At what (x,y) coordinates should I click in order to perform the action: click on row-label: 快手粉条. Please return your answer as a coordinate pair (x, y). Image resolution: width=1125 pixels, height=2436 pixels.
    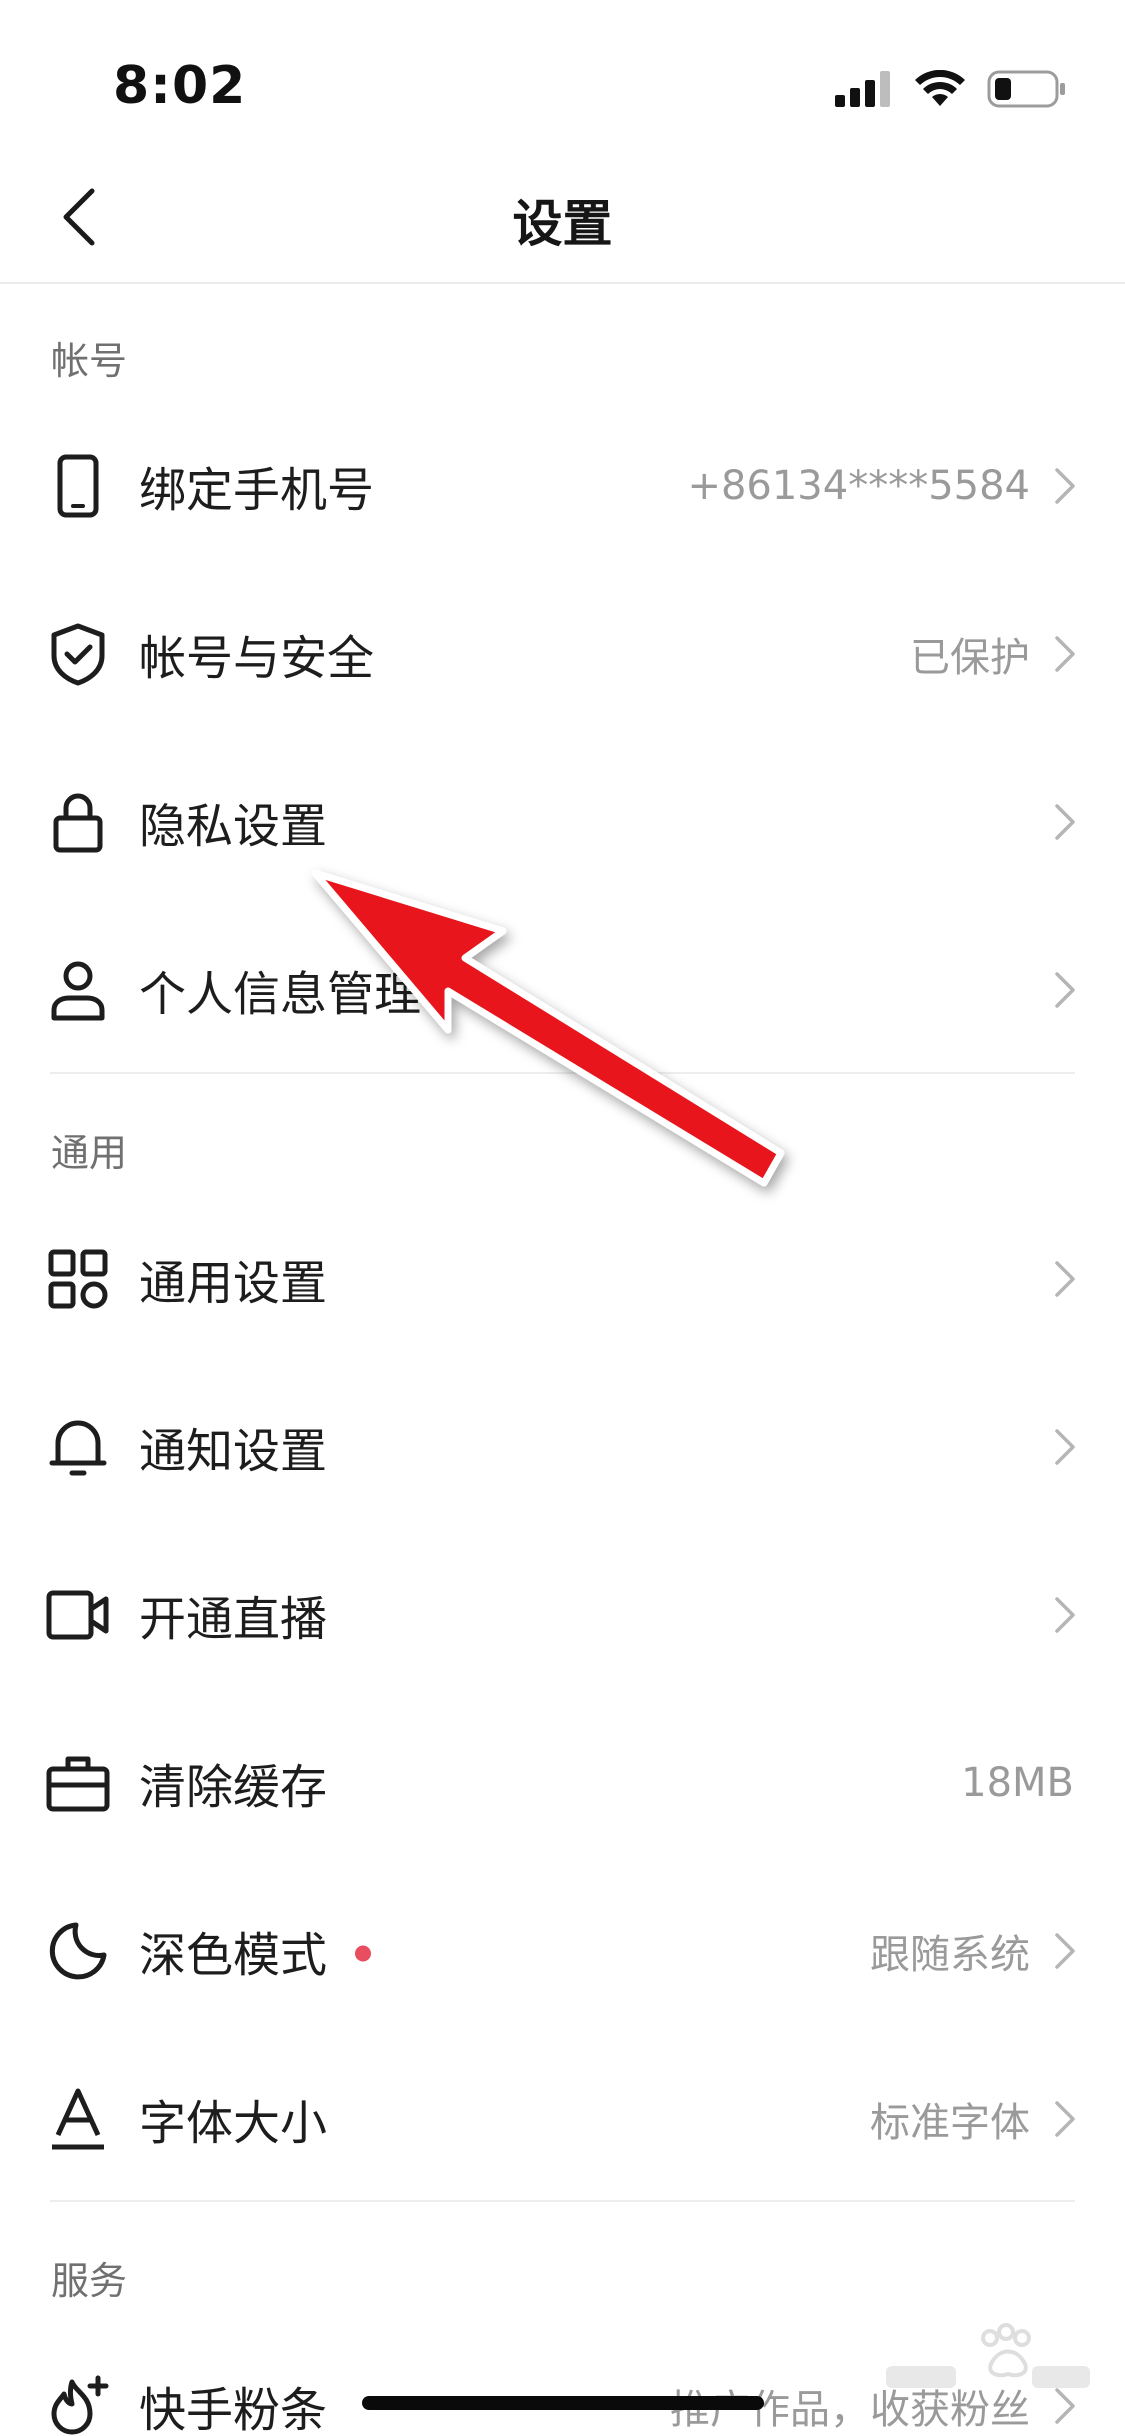
    Looking at the image, I should click on (233, 2409).